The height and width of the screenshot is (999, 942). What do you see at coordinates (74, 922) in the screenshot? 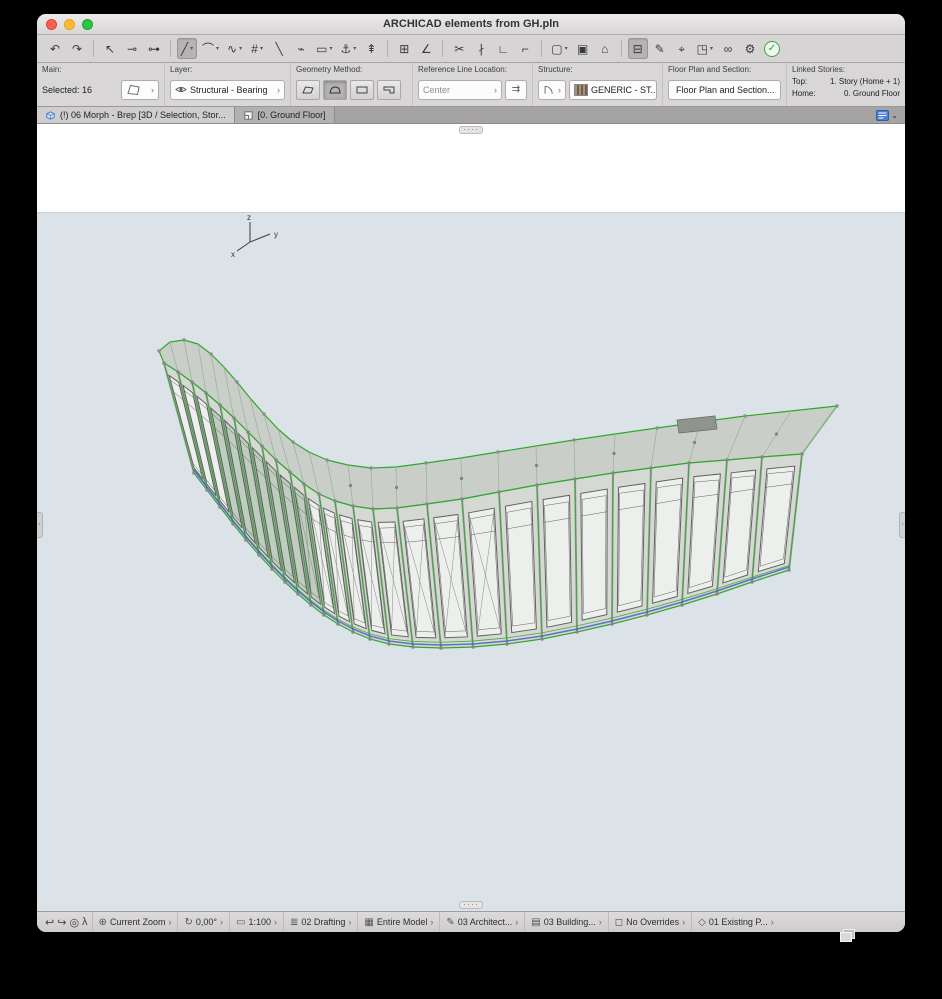
I see `fit-in-window-button: ◎` at bounding box center [74, 922].